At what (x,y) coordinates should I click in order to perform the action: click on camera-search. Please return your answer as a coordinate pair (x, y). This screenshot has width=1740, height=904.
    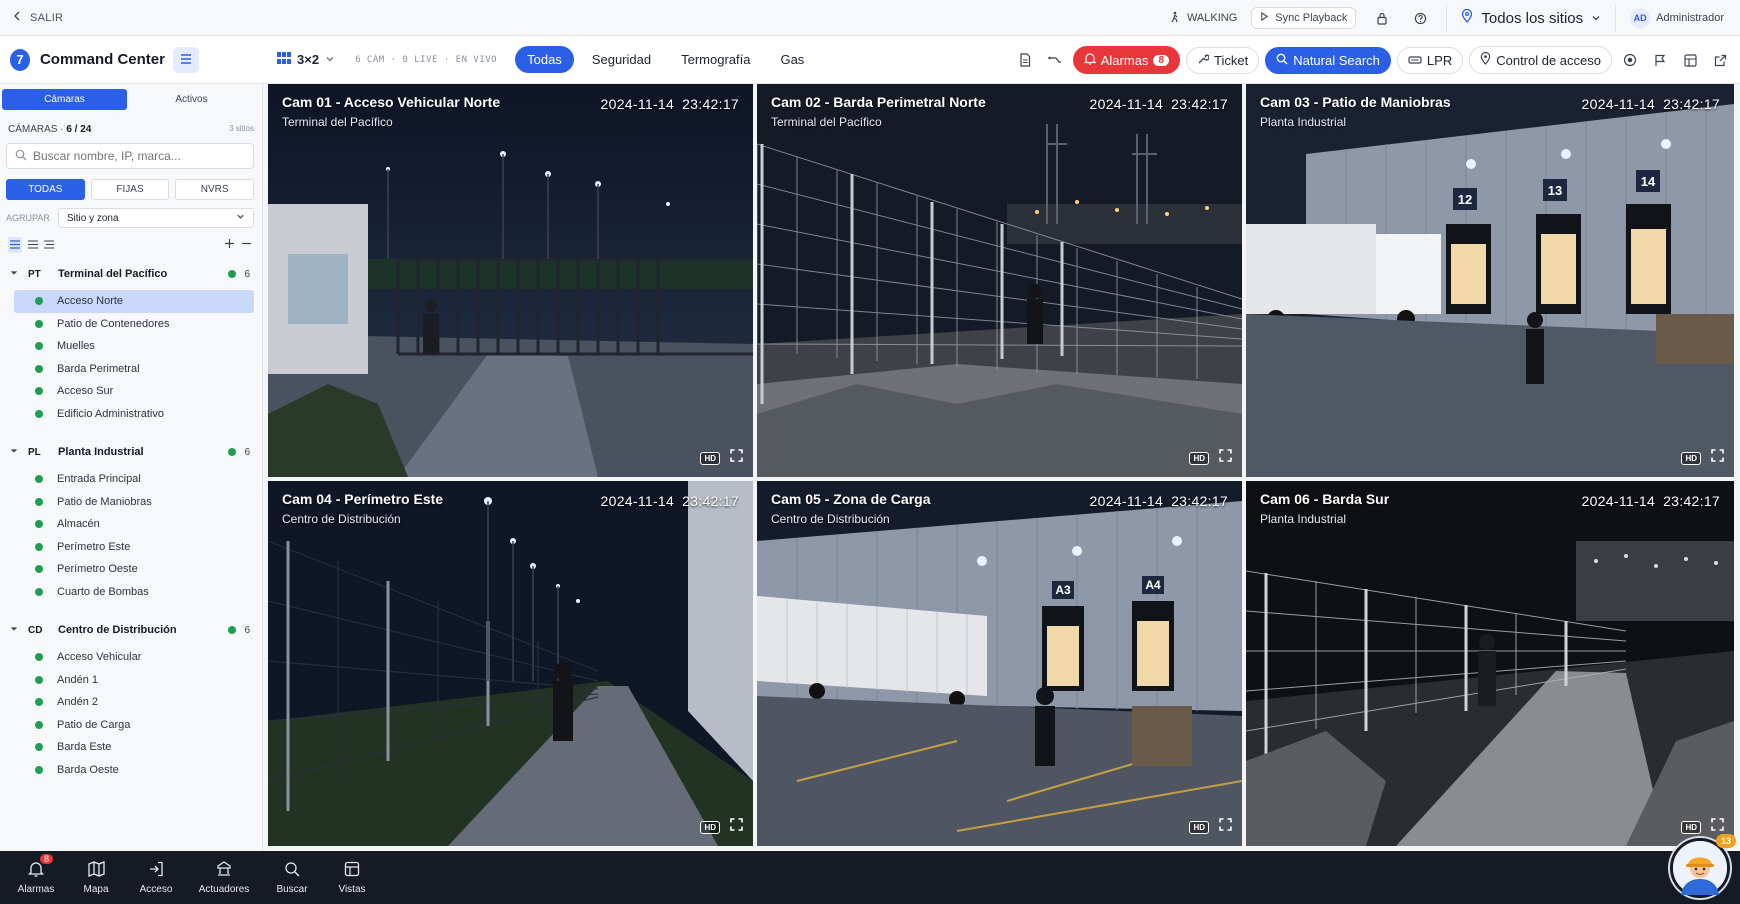
    Looking at the image, I should click on (130, 156).